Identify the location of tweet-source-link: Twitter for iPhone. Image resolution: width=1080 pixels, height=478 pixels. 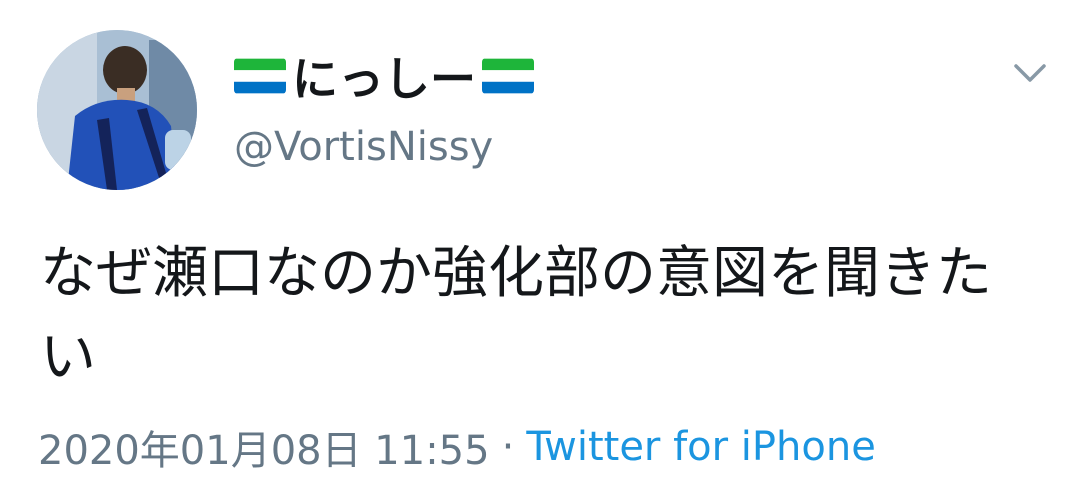
(701, 447).